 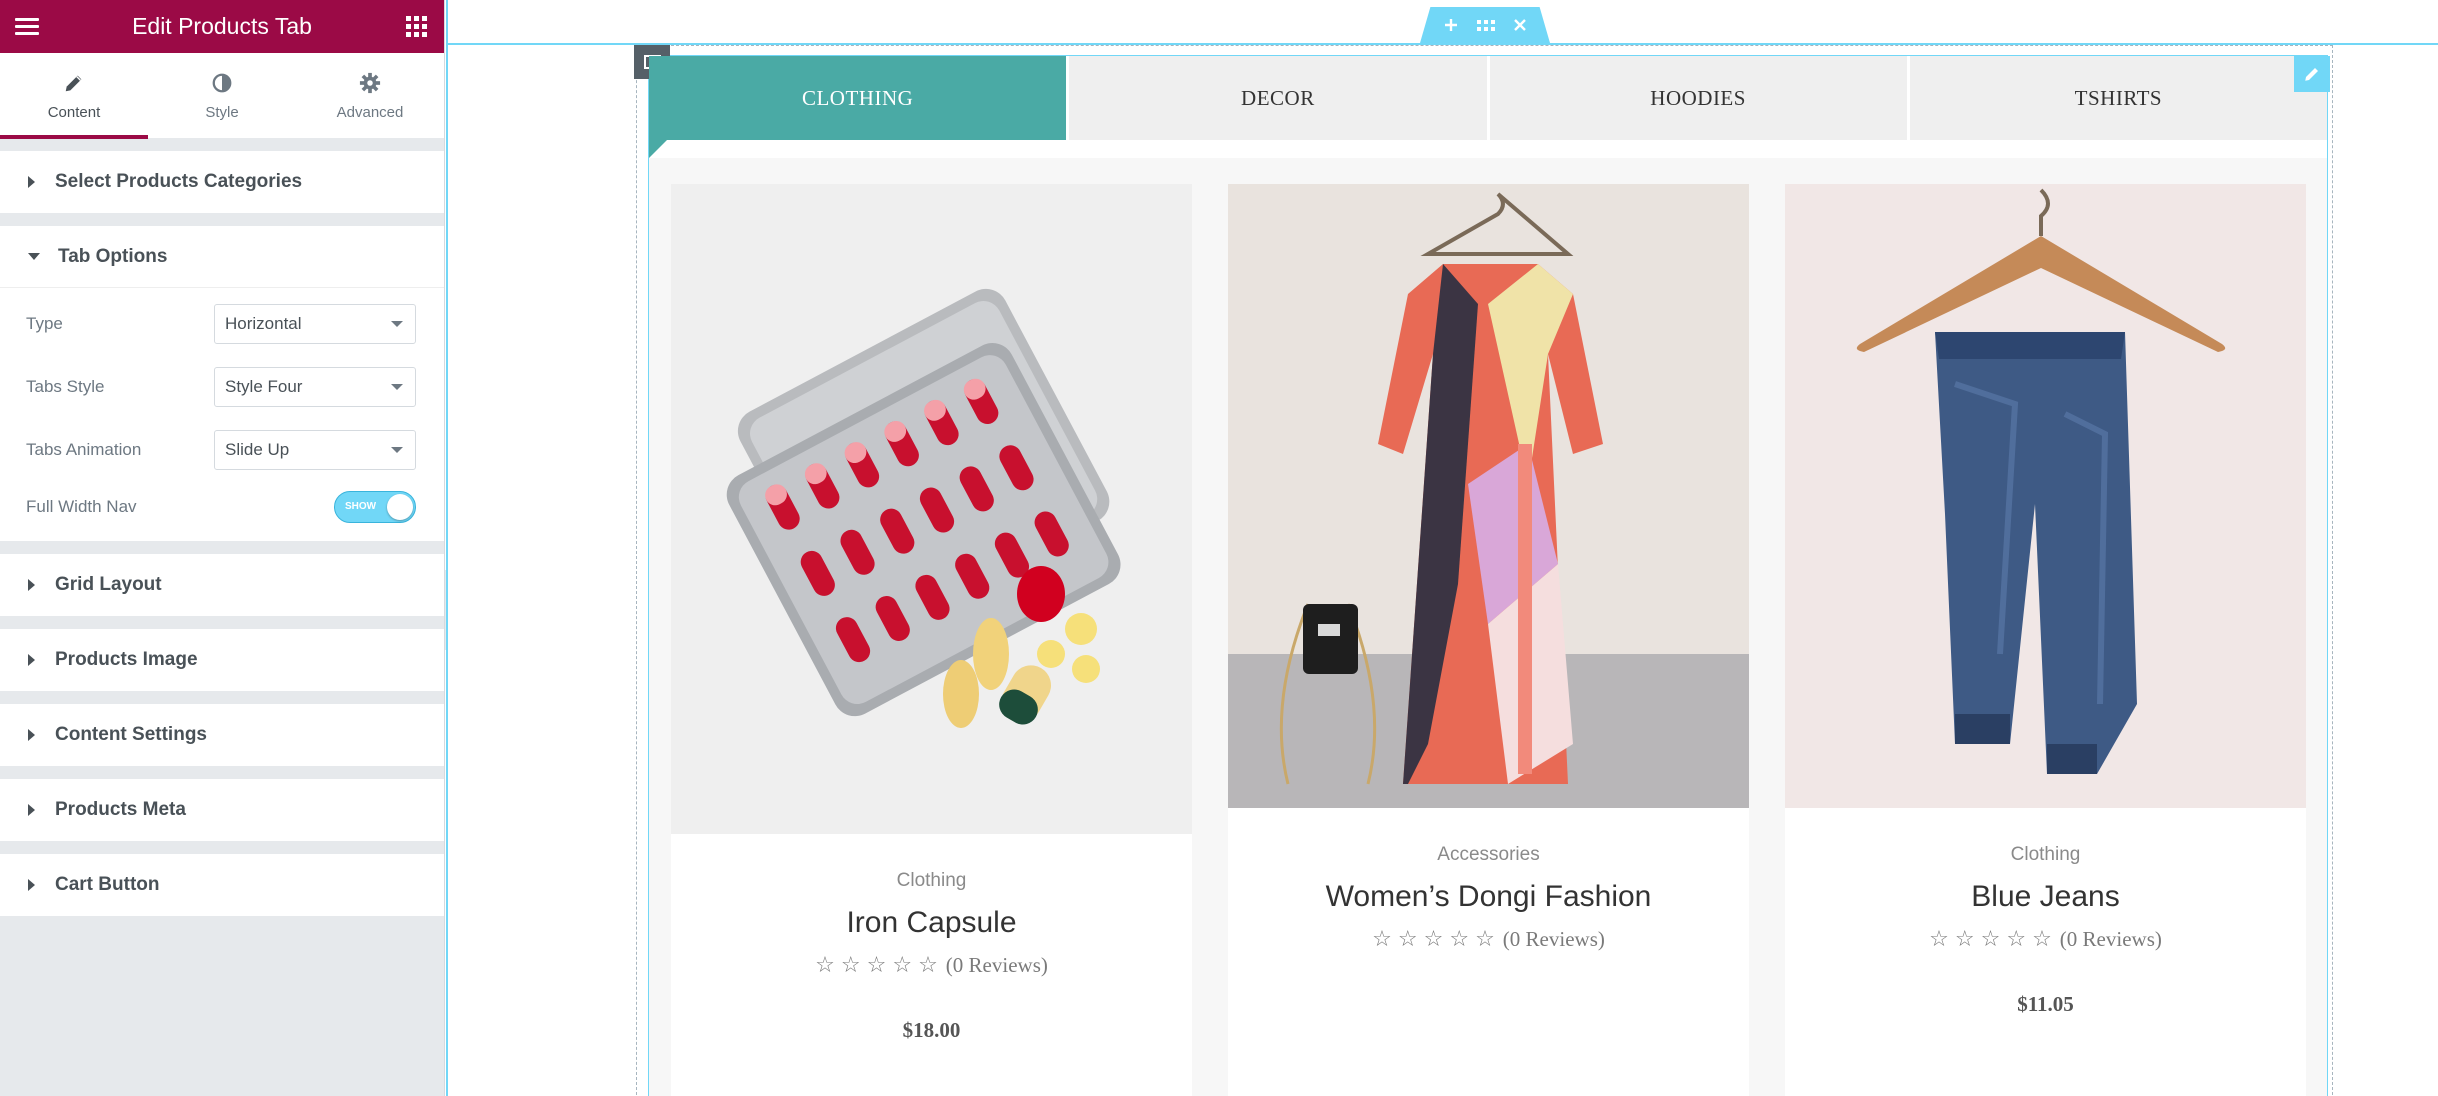 What do you see at coordinates (2118, 98) in the screenshot?
I see `tab-tshirts: TSHIRTS` at bounding box center [2118, 98].